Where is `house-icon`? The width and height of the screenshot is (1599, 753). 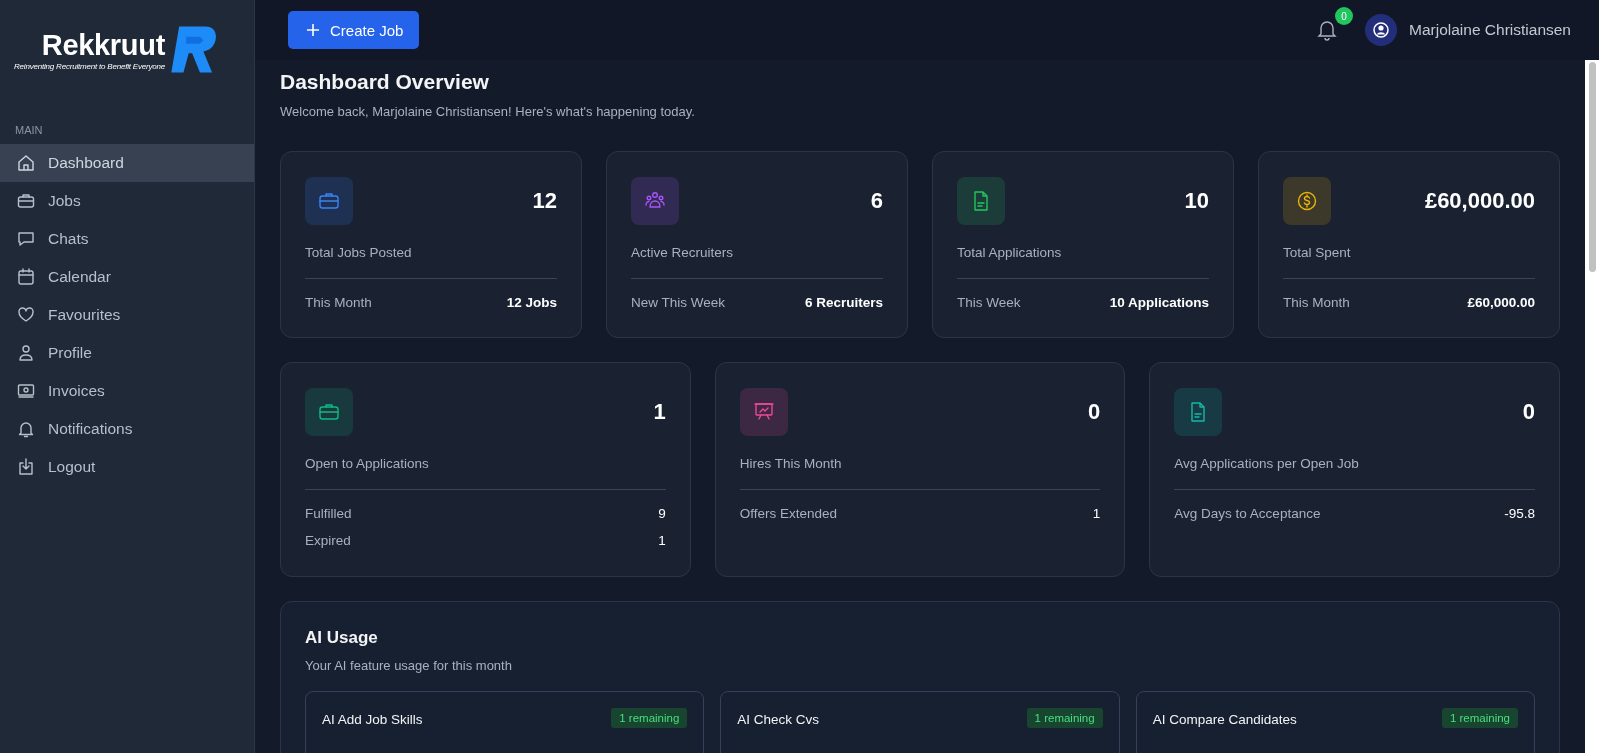
house-icon is located at coordinates (26, 163).